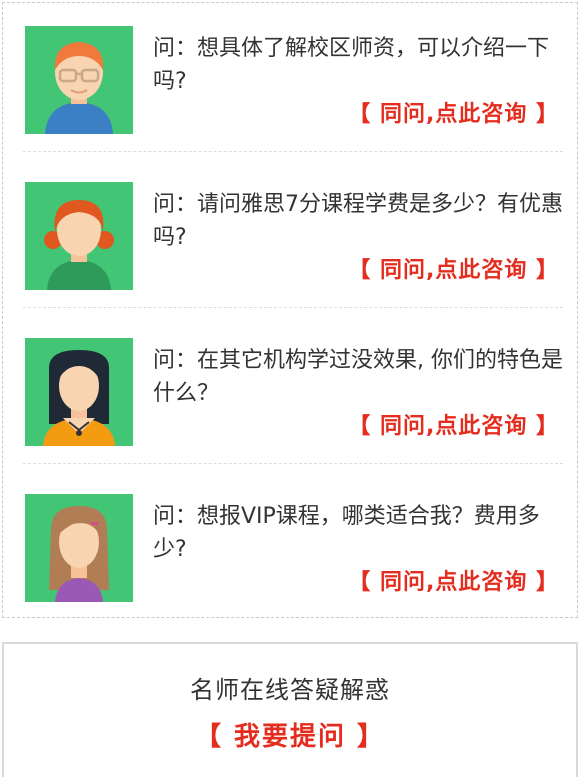 Image resolution: width=584 pixels, height=779 pixels. I want to click on qa-item: 问：在其它机构学过没效果, 你们的特色是什么？ 【 同问,点此咨询 】, so click(295, 392).